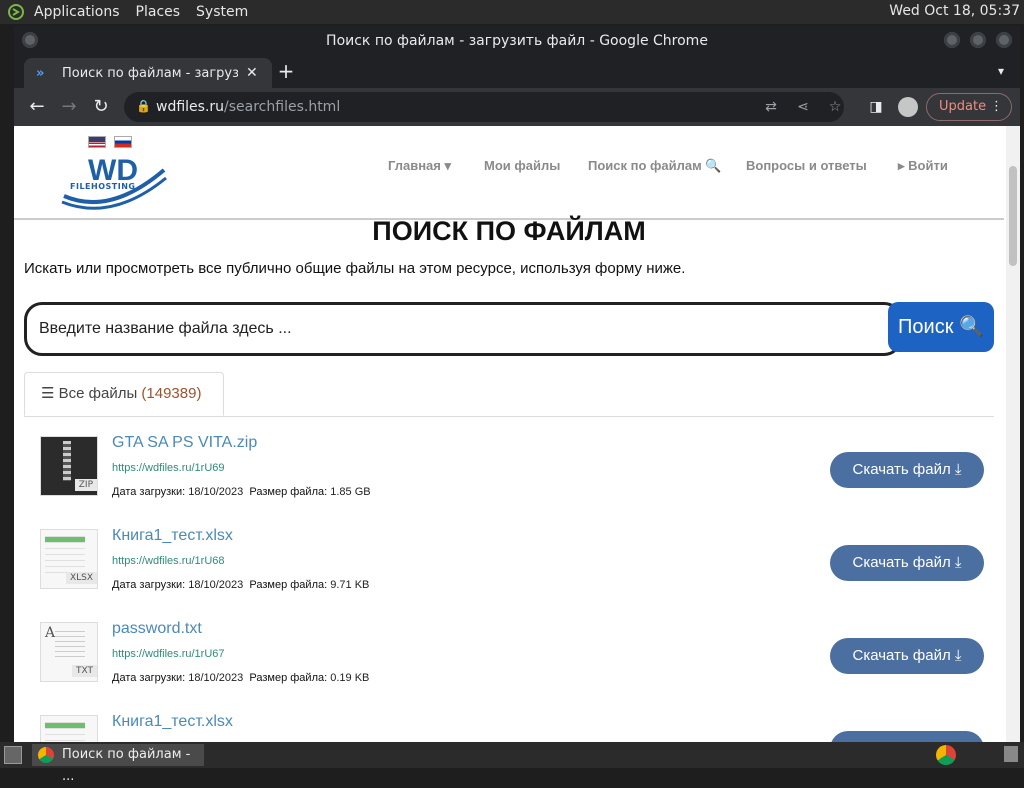 This screenshot has height=788, width=1024. What do you see at coordinates (13, 755) in the screenshot?
I see `show-desktop-icon` at bounding box center [13, 755].